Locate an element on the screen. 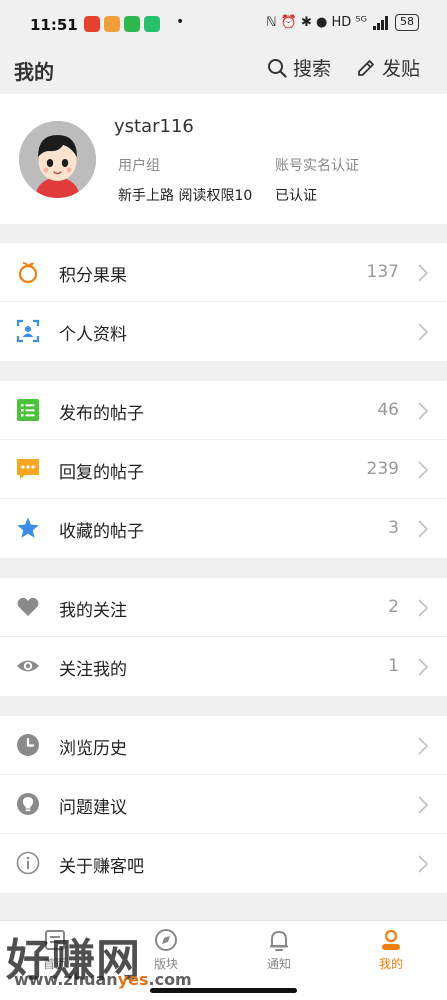  watermark-url-suffix: .com is located at coordinates (170, 979).